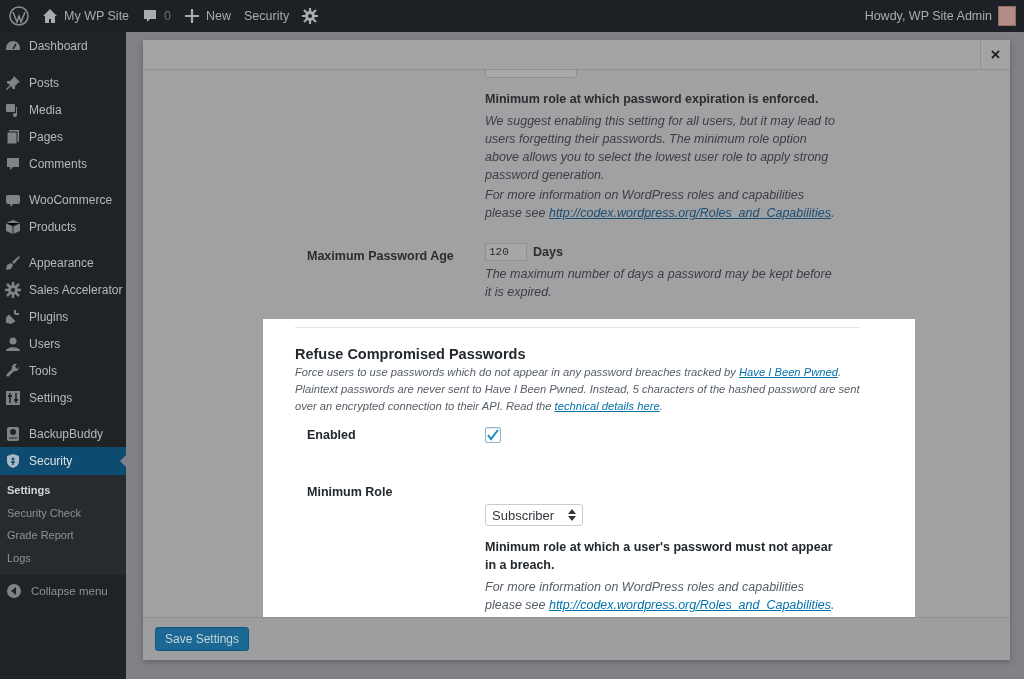  What do you see at coordinates (572, 515) in the screenshot?
I see `updown-icon` at bounding box center [572, 515].